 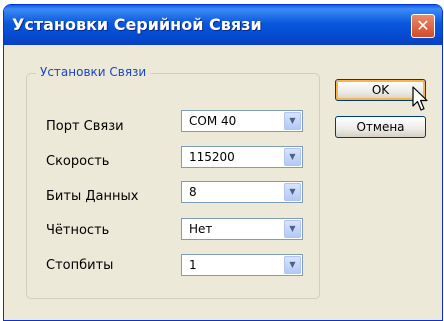 I want to click on speed-select: 115200 ▼, so click(x=242, y=157).